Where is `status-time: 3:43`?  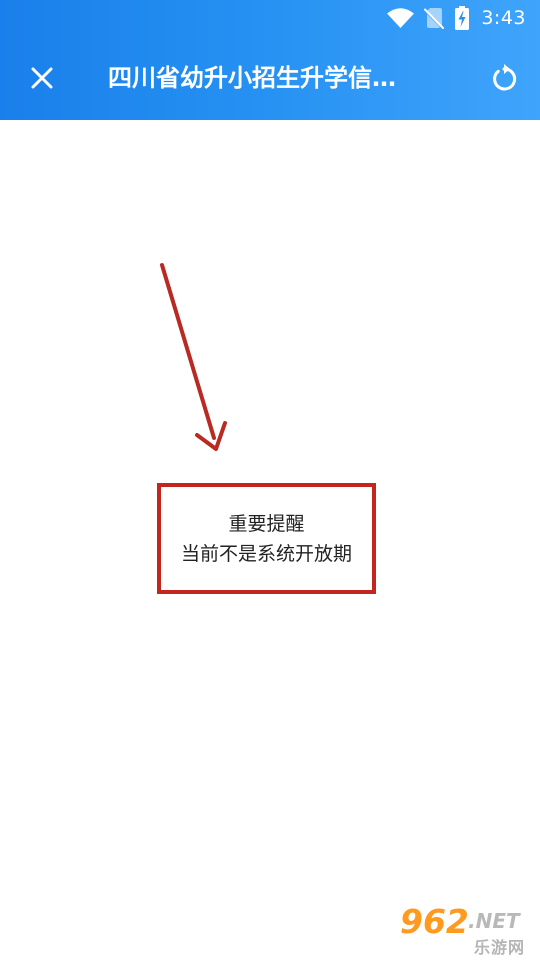
status-time: 3:43 is located at coordinates (503, 18).